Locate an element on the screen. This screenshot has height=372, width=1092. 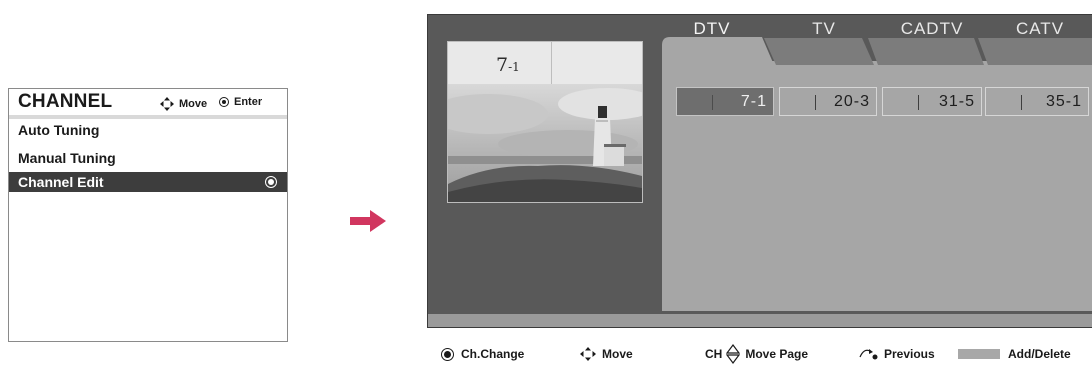
move-hint: Move is located at coordinates (183, 104).